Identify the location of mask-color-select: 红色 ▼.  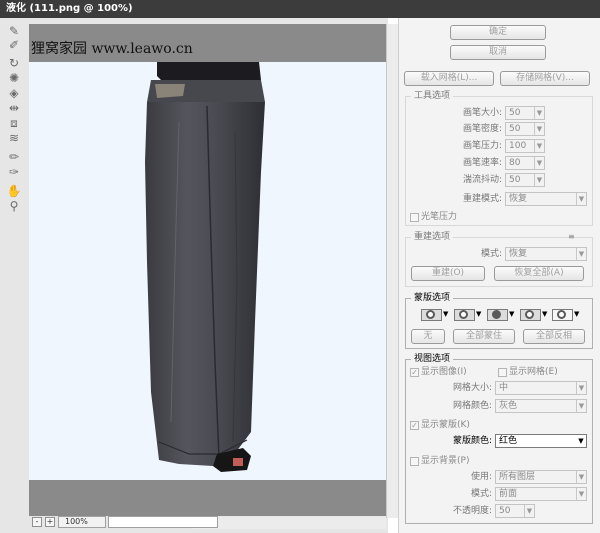
(541, 441).